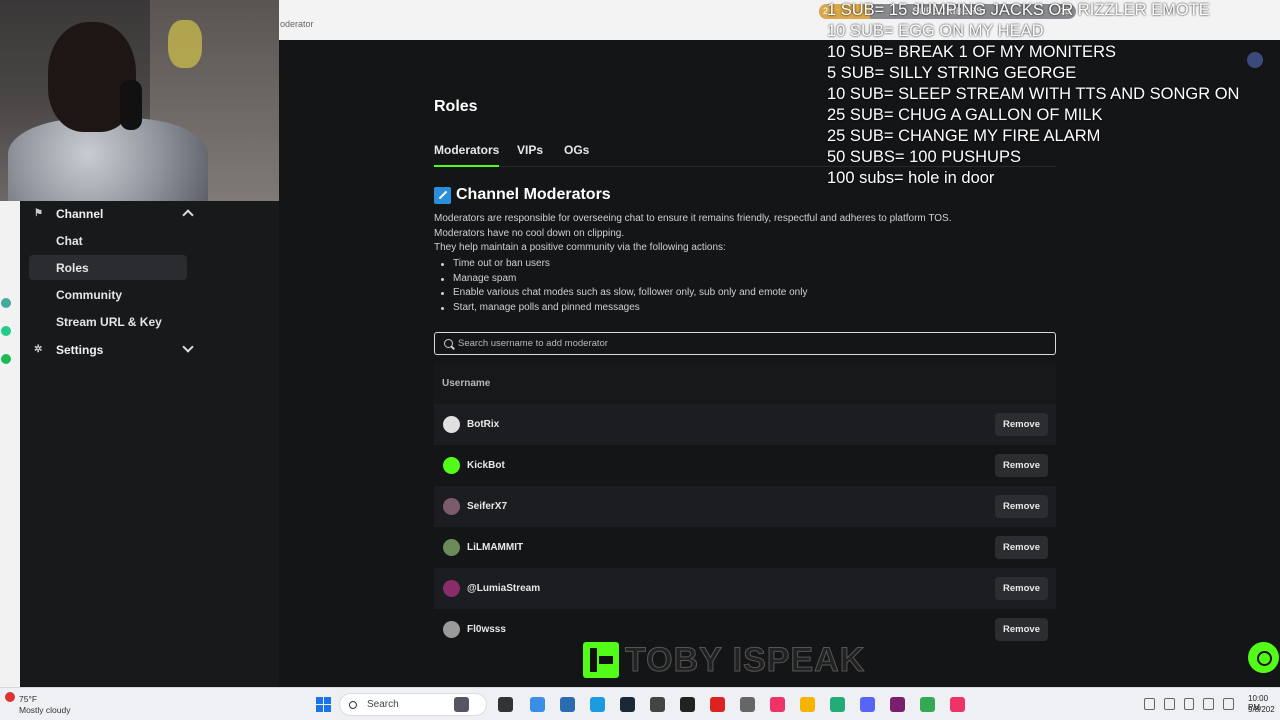 The image size is (1280, 720). What do you see at coordinates (6, 331) in the screenshot?
I see `whatsapp-icon` at bounding box center [6, 331].